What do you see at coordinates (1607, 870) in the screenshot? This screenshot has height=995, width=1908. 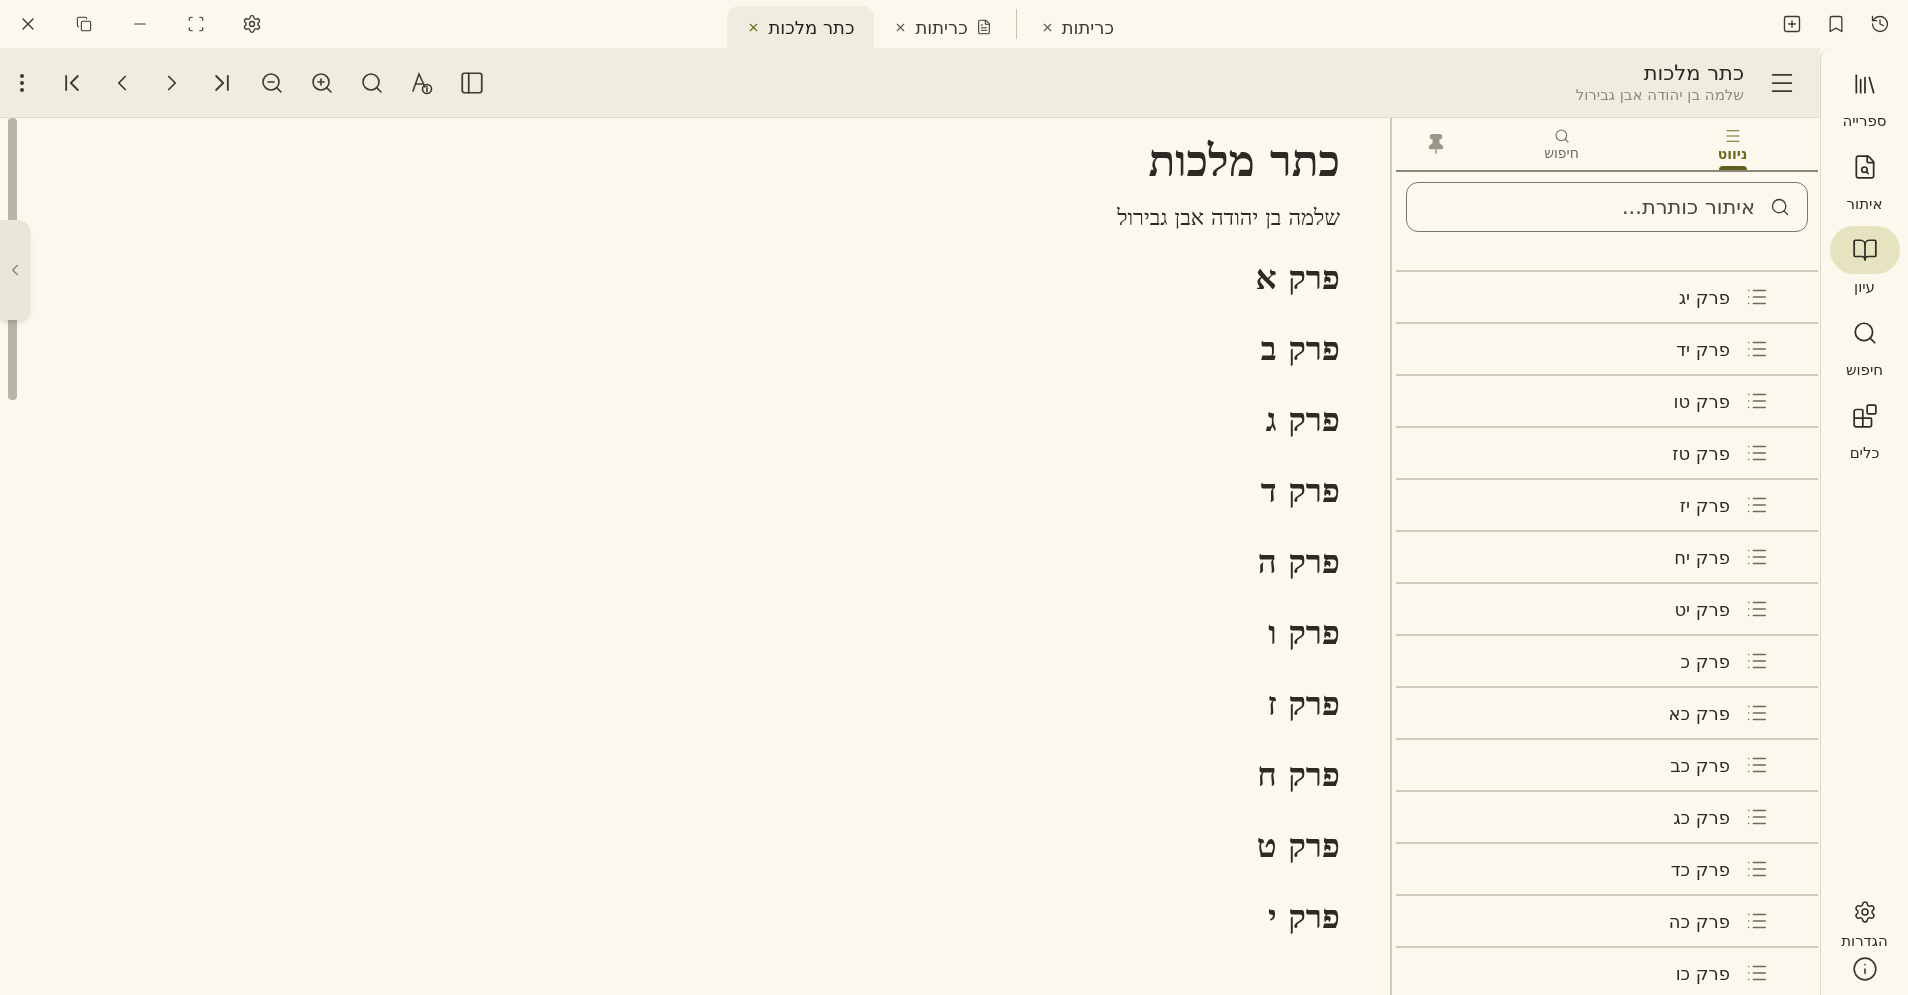 I see `toc-item: פרק כד` at bounding box center [1607, 870].